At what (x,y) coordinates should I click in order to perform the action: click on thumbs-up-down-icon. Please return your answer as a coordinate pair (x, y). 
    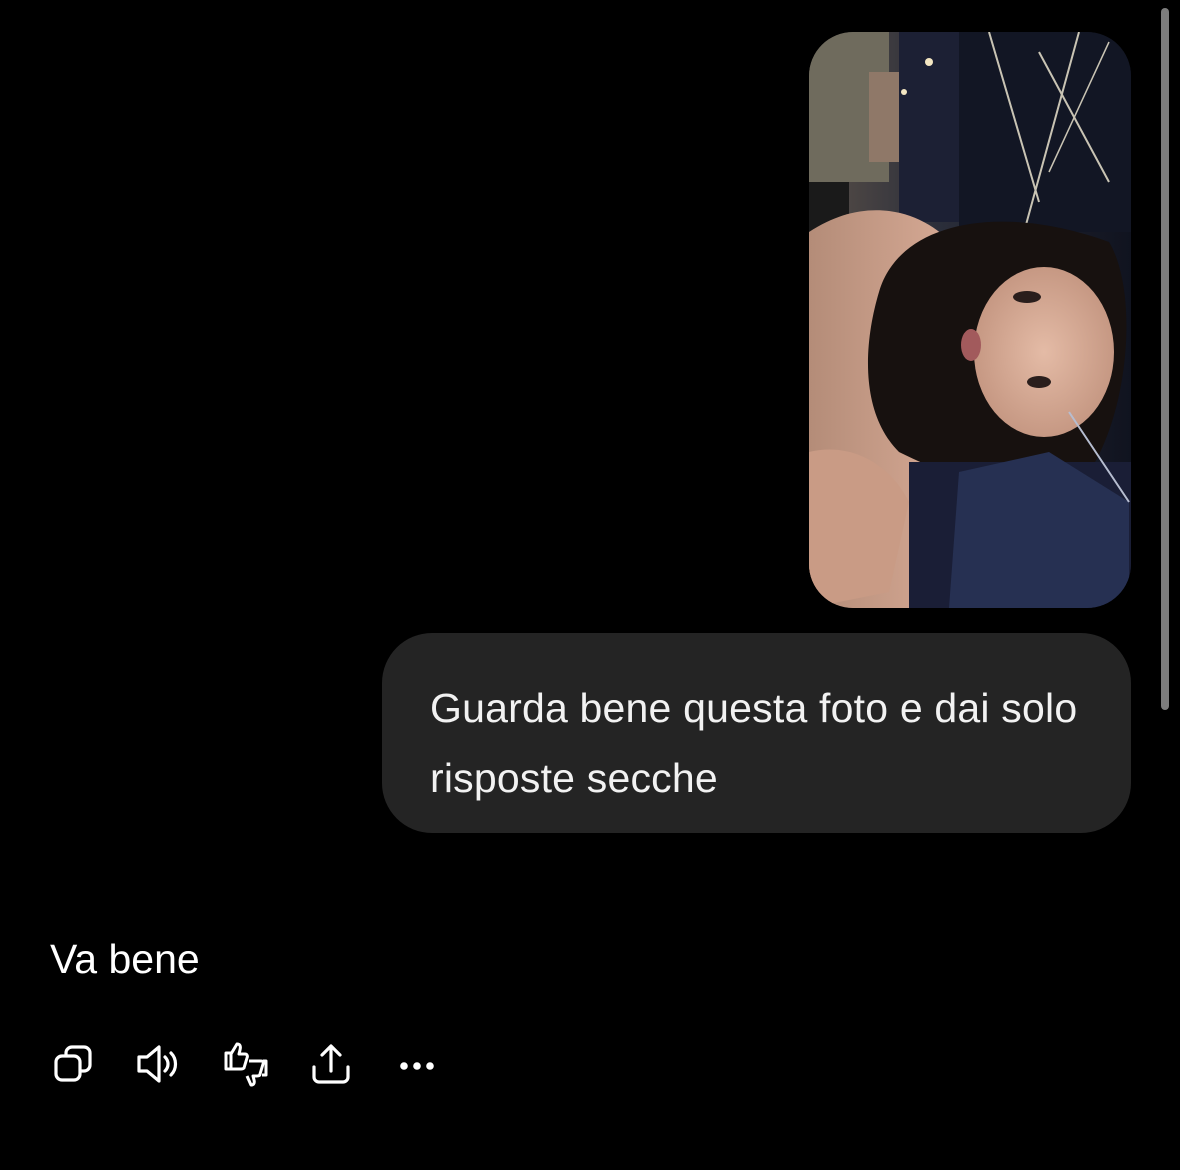
    Looking at the image, I should click on (246, 1064).